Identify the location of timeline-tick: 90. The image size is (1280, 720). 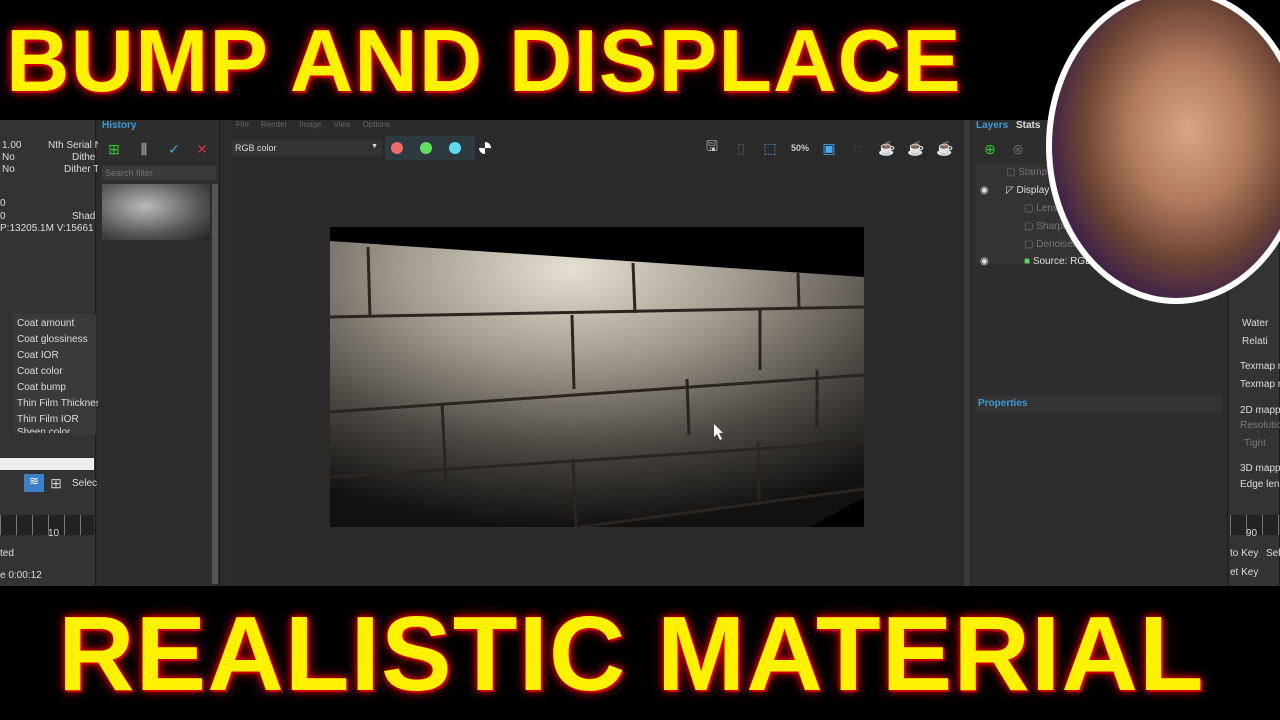
(1252, 533).